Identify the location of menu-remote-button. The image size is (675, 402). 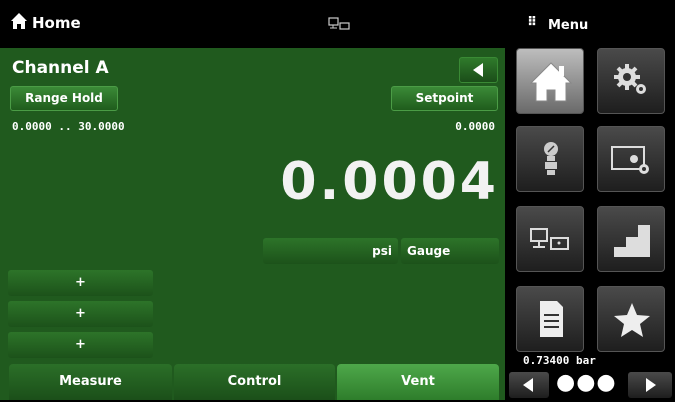
(550, 239).